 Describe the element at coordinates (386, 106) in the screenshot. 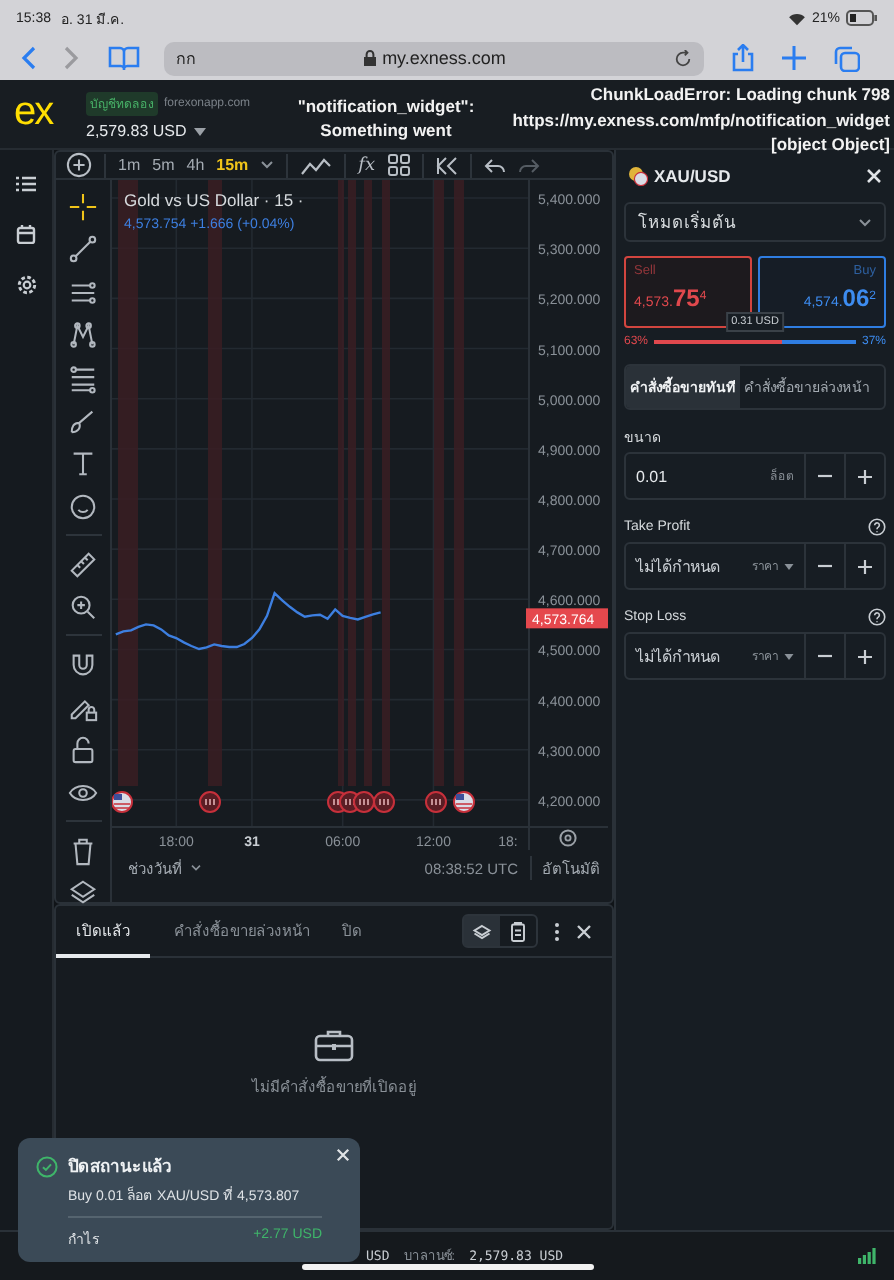

I see `error-text: "notification_widget":` at that location.